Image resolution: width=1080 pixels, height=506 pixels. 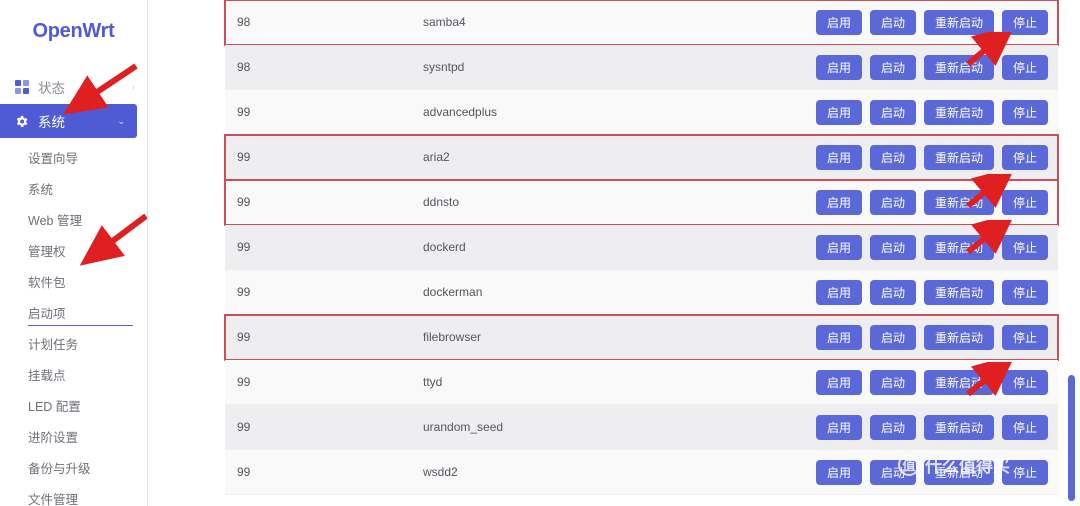 I want to click on sidebar-item-file-manager: 文件管理, so click(x=73, y=494).